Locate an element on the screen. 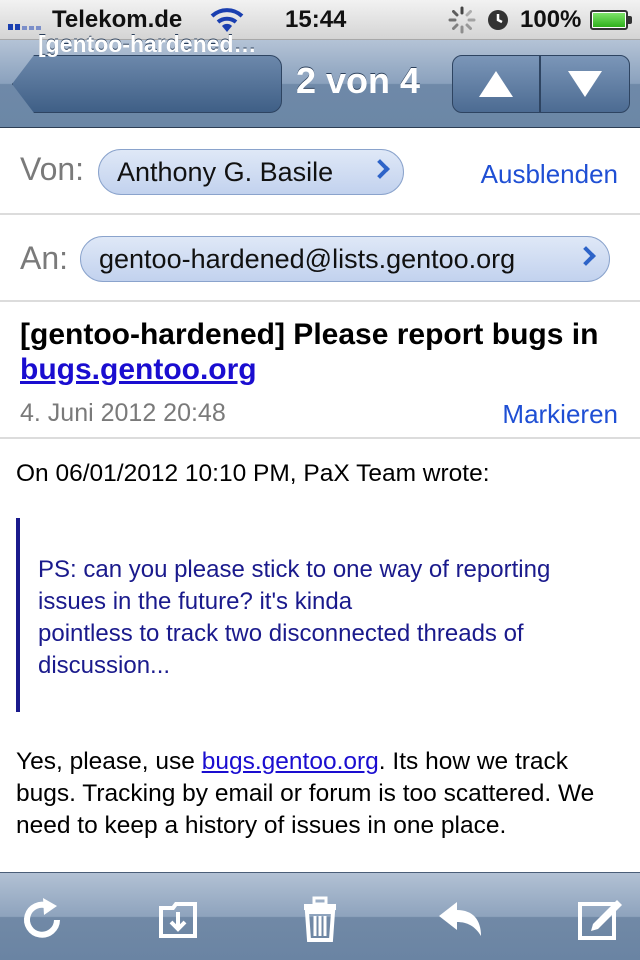 This screenshot has height=960, width=640. previous-message-button is located at coordinates (496, 84).